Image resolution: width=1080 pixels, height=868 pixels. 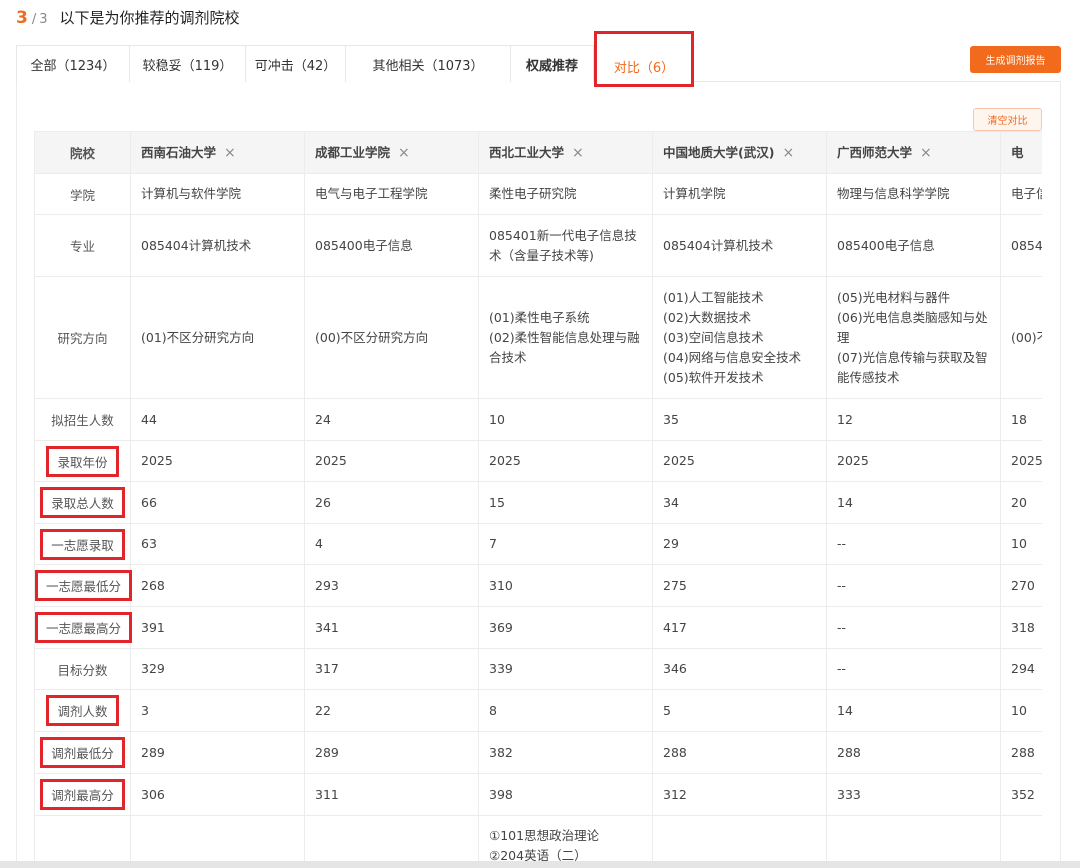 What do you see at coordinates (82, 419) in the screenshot?
I see `row-label-cell: 拟招生人数` at bounding box center [82, 419].